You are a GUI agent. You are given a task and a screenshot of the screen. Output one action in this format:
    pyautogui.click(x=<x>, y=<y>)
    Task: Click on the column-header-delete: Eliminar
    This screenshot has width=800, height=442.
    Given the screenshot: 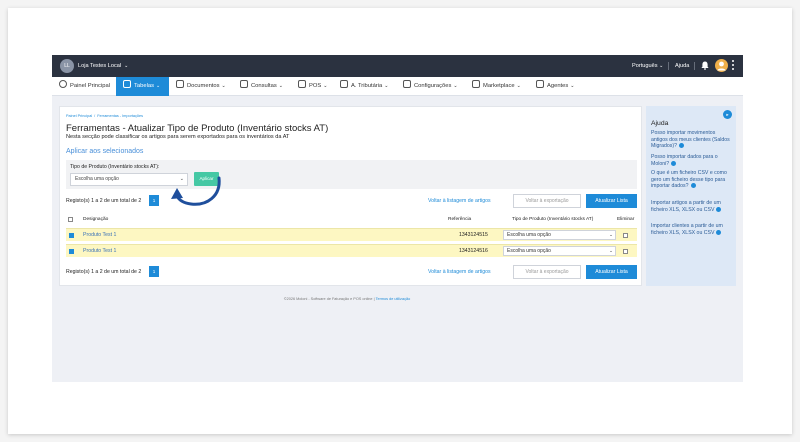 What is the action you would take?
    pyautogui.click(x=626, y=219)
    